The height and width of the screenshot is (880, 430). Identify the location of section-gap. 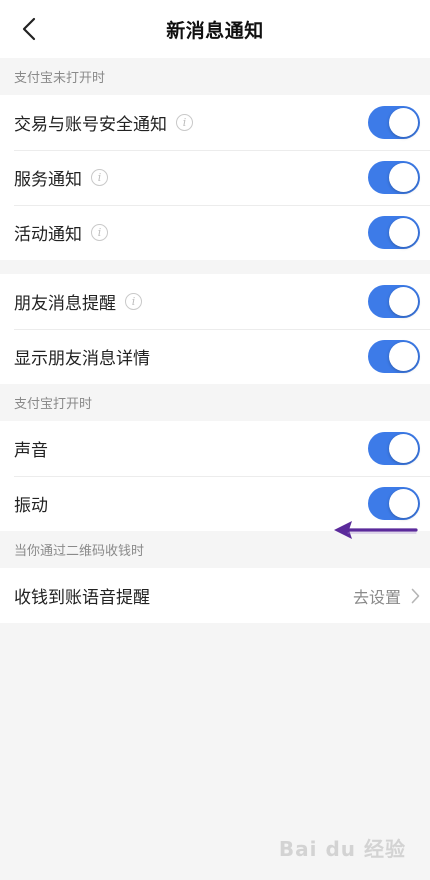
(215, 267).